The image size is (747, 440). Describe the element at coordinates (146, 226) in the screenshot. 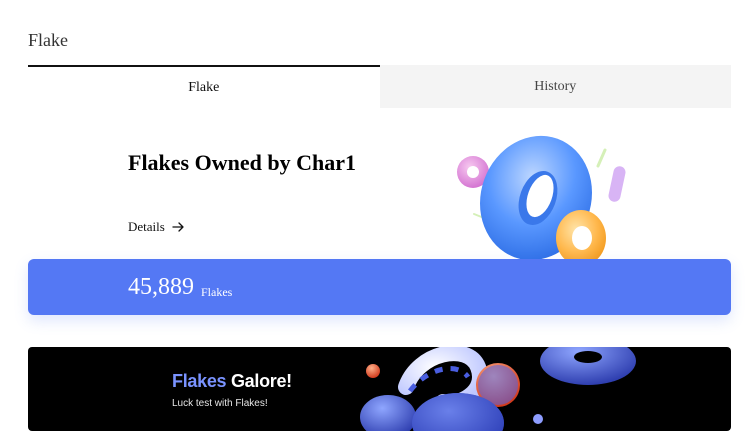

I see `details-label: Details` at that location.